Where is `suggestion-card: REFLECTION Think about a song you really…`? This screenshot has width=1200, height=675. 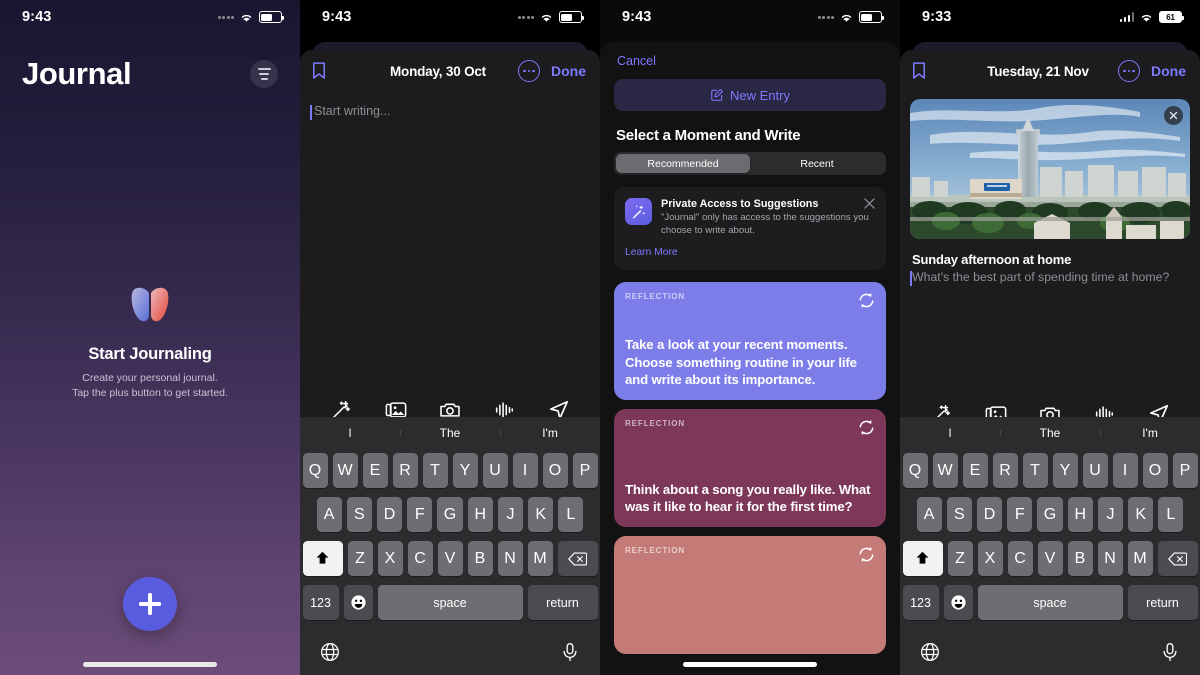
suggestion-card: REFLECTION Think about a song you really… is located at coordinates (750, 467).